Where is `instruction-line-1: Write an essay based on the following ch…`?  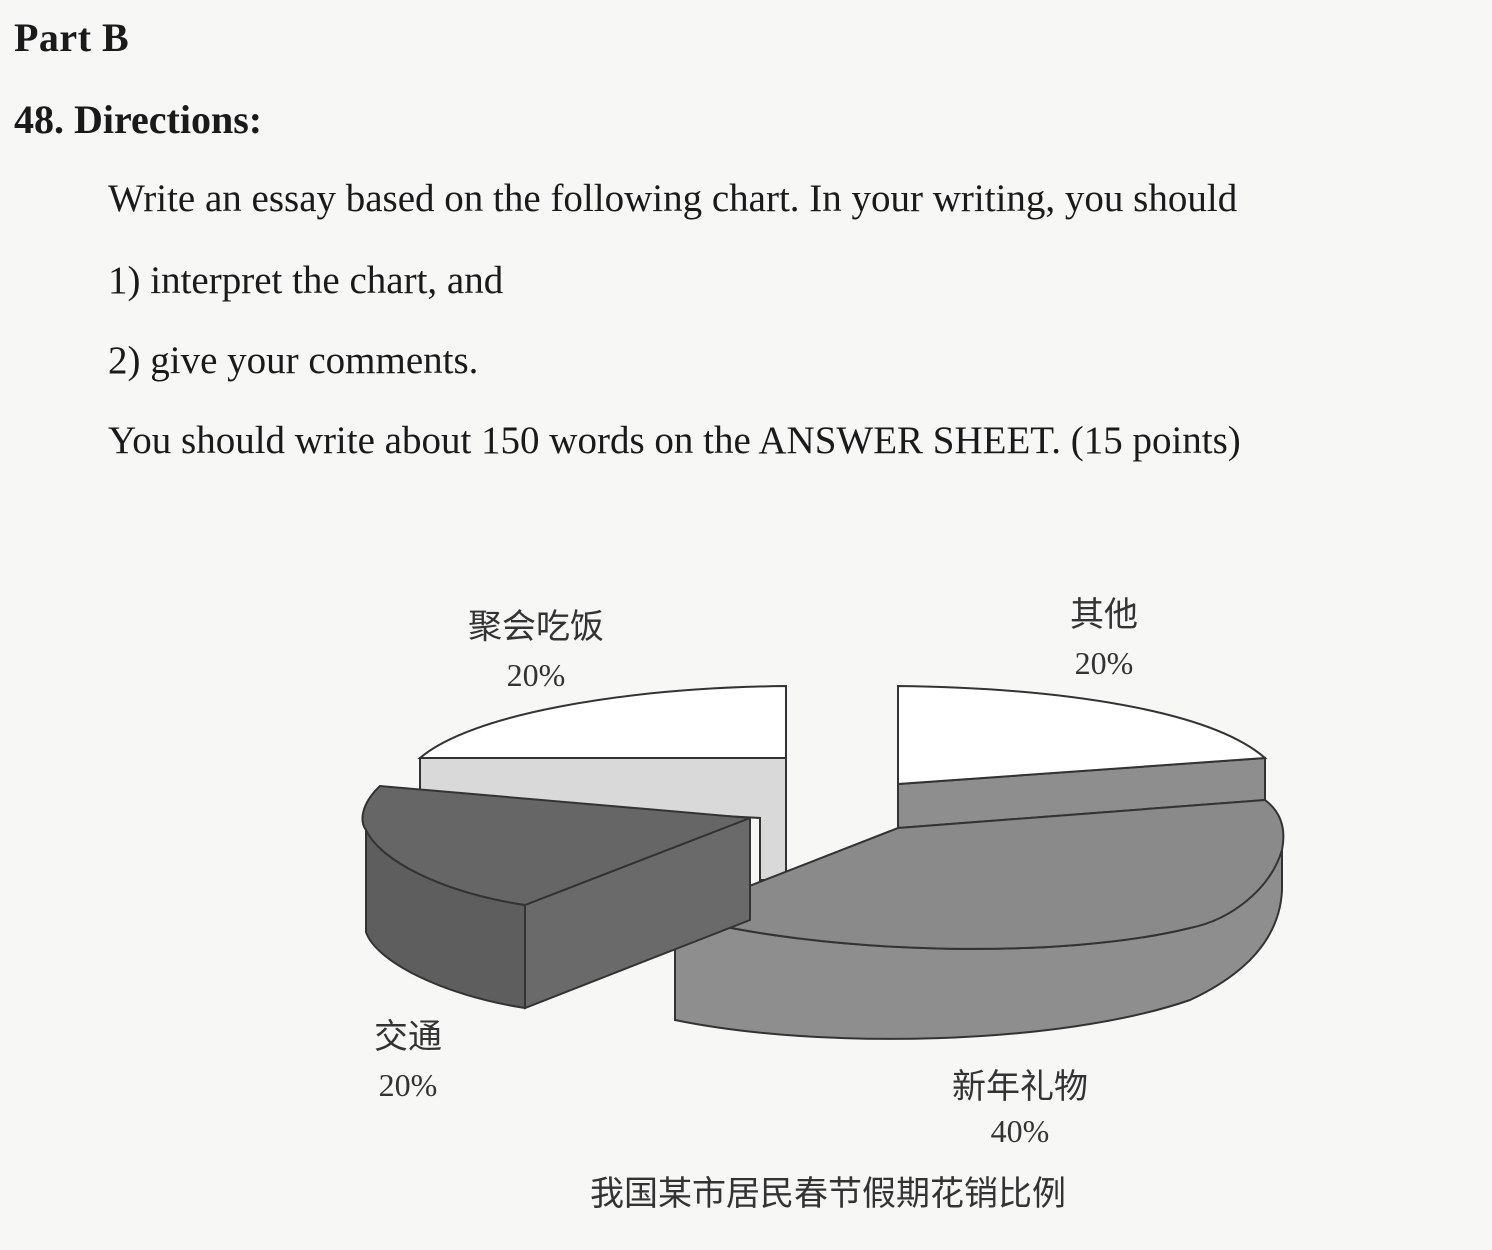
instruction-line-1: Write an essay based on the following ch… is located at coordinates (673, 198).